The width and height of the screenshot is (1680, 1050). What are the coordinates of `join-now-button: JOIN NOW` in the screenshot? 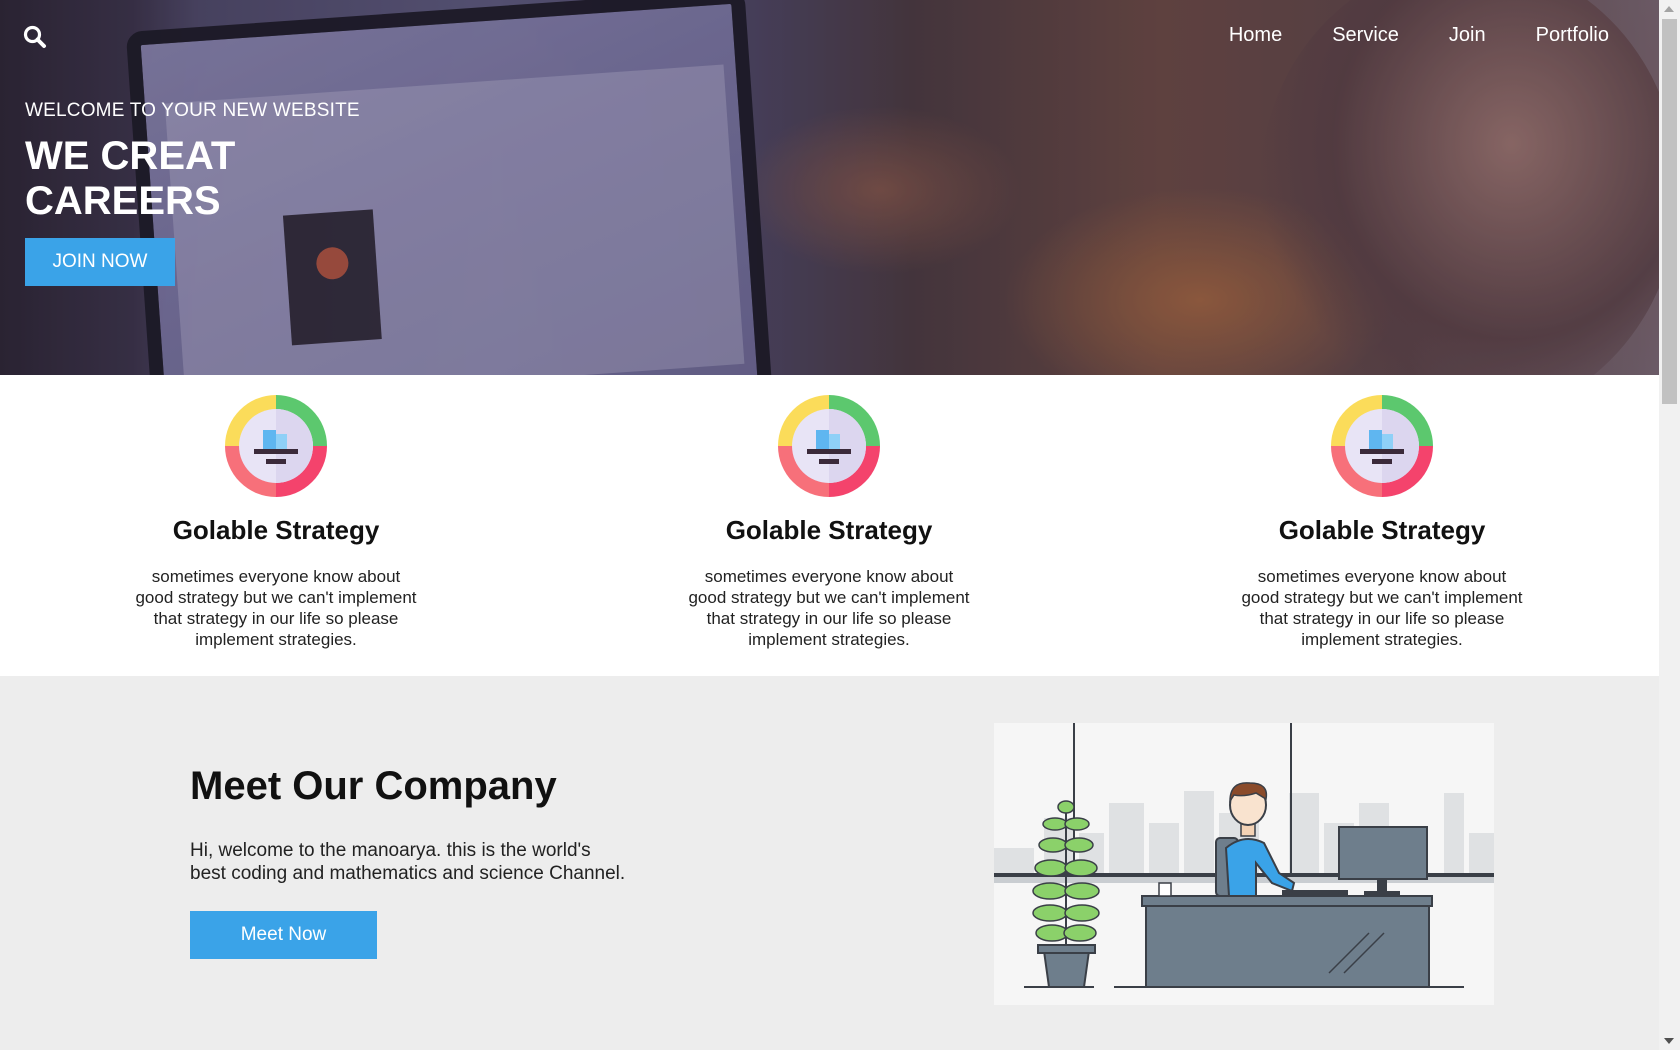 It's located at (100, 262).